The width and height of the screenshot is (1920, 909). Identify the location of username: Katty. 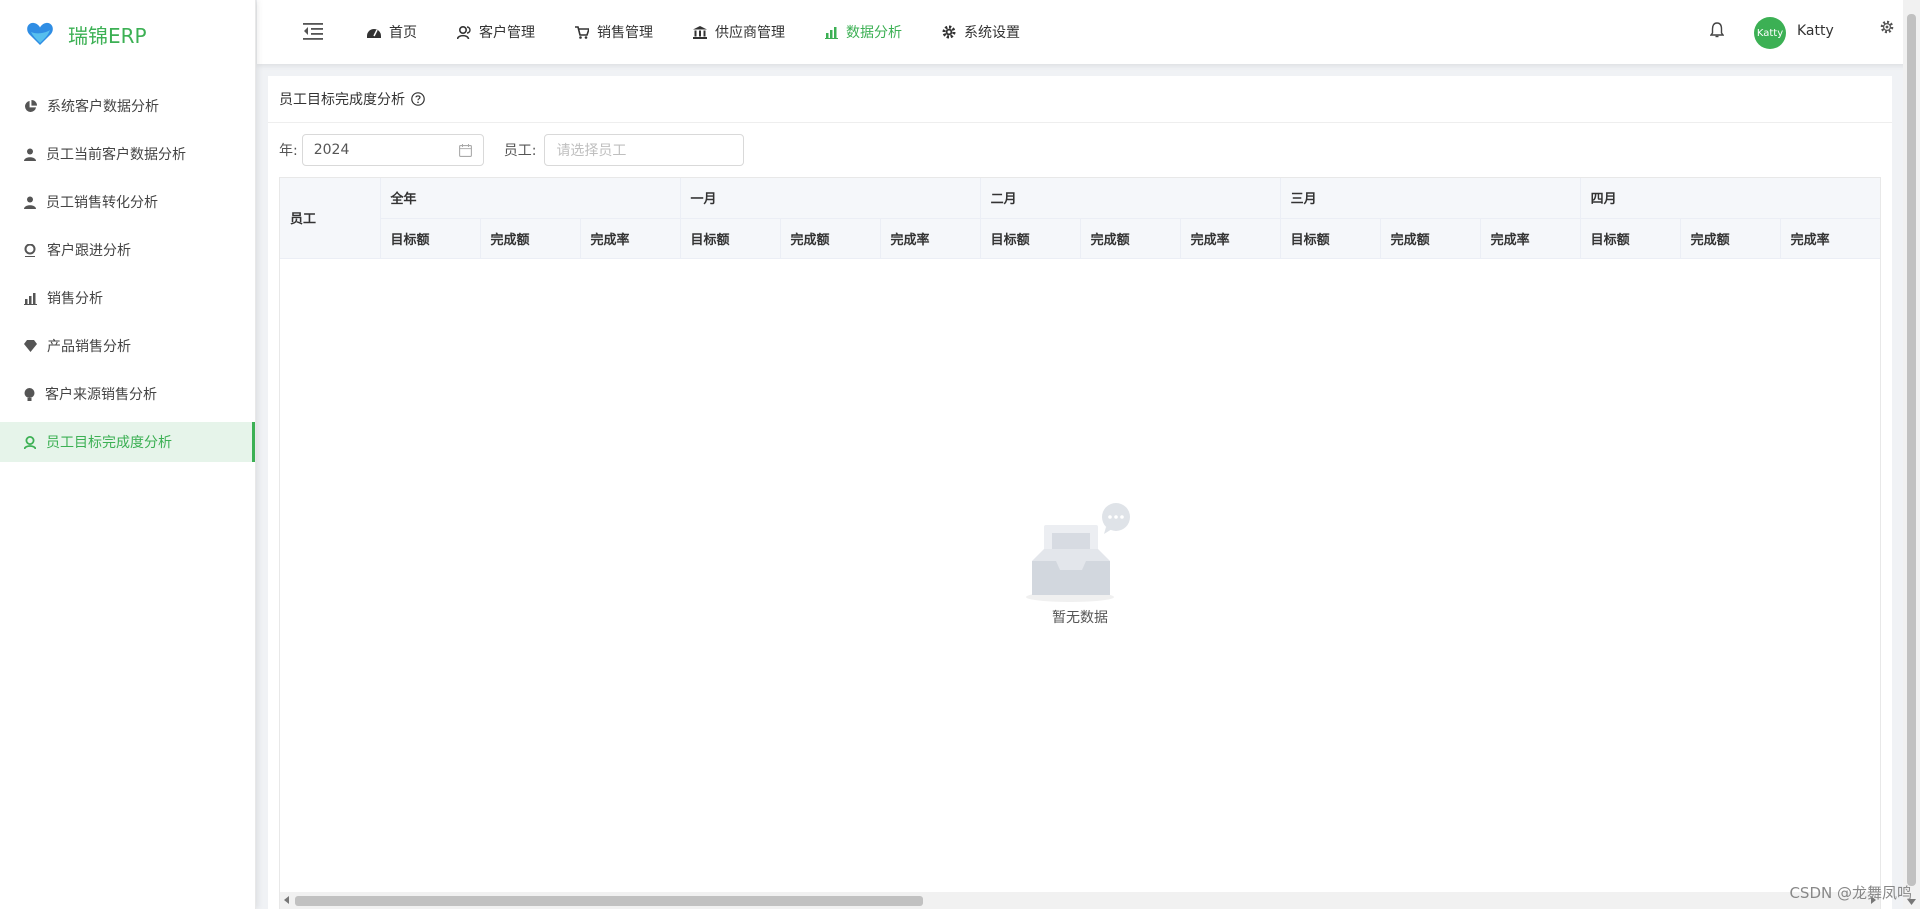
(1815, 31).